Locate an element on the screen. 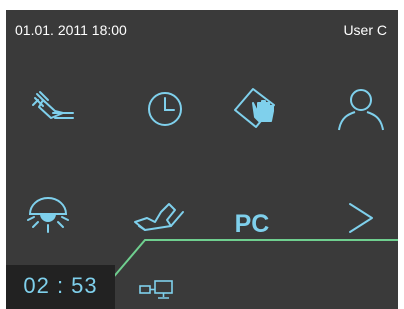 The image size is (404, 309). handpiece-icon is located at coordinates (53, 105).